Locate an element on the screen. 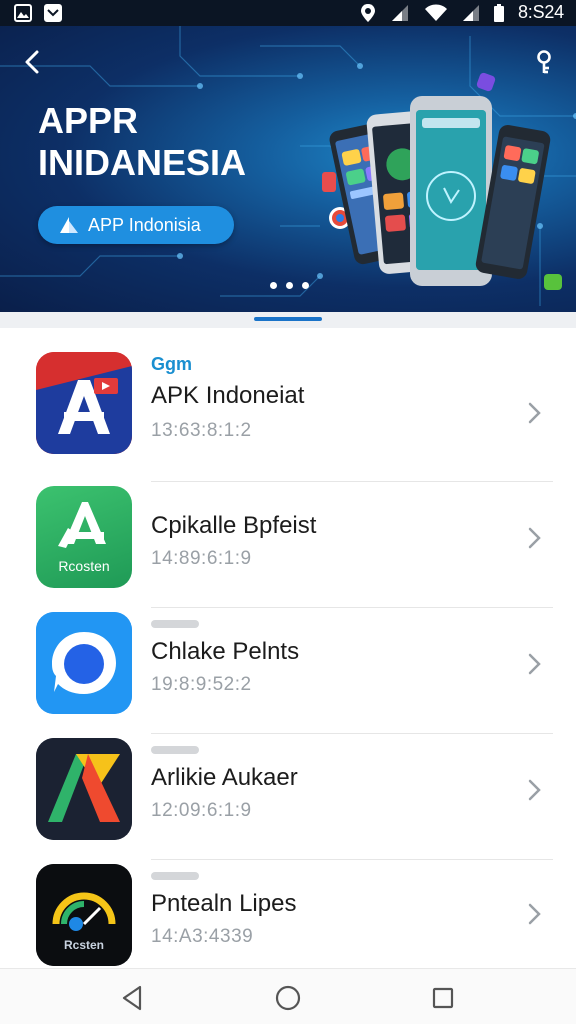 This screenshot has width=576, height=1024. hero-cta-button: APP Indonisia is located at coordinates (136, 225).